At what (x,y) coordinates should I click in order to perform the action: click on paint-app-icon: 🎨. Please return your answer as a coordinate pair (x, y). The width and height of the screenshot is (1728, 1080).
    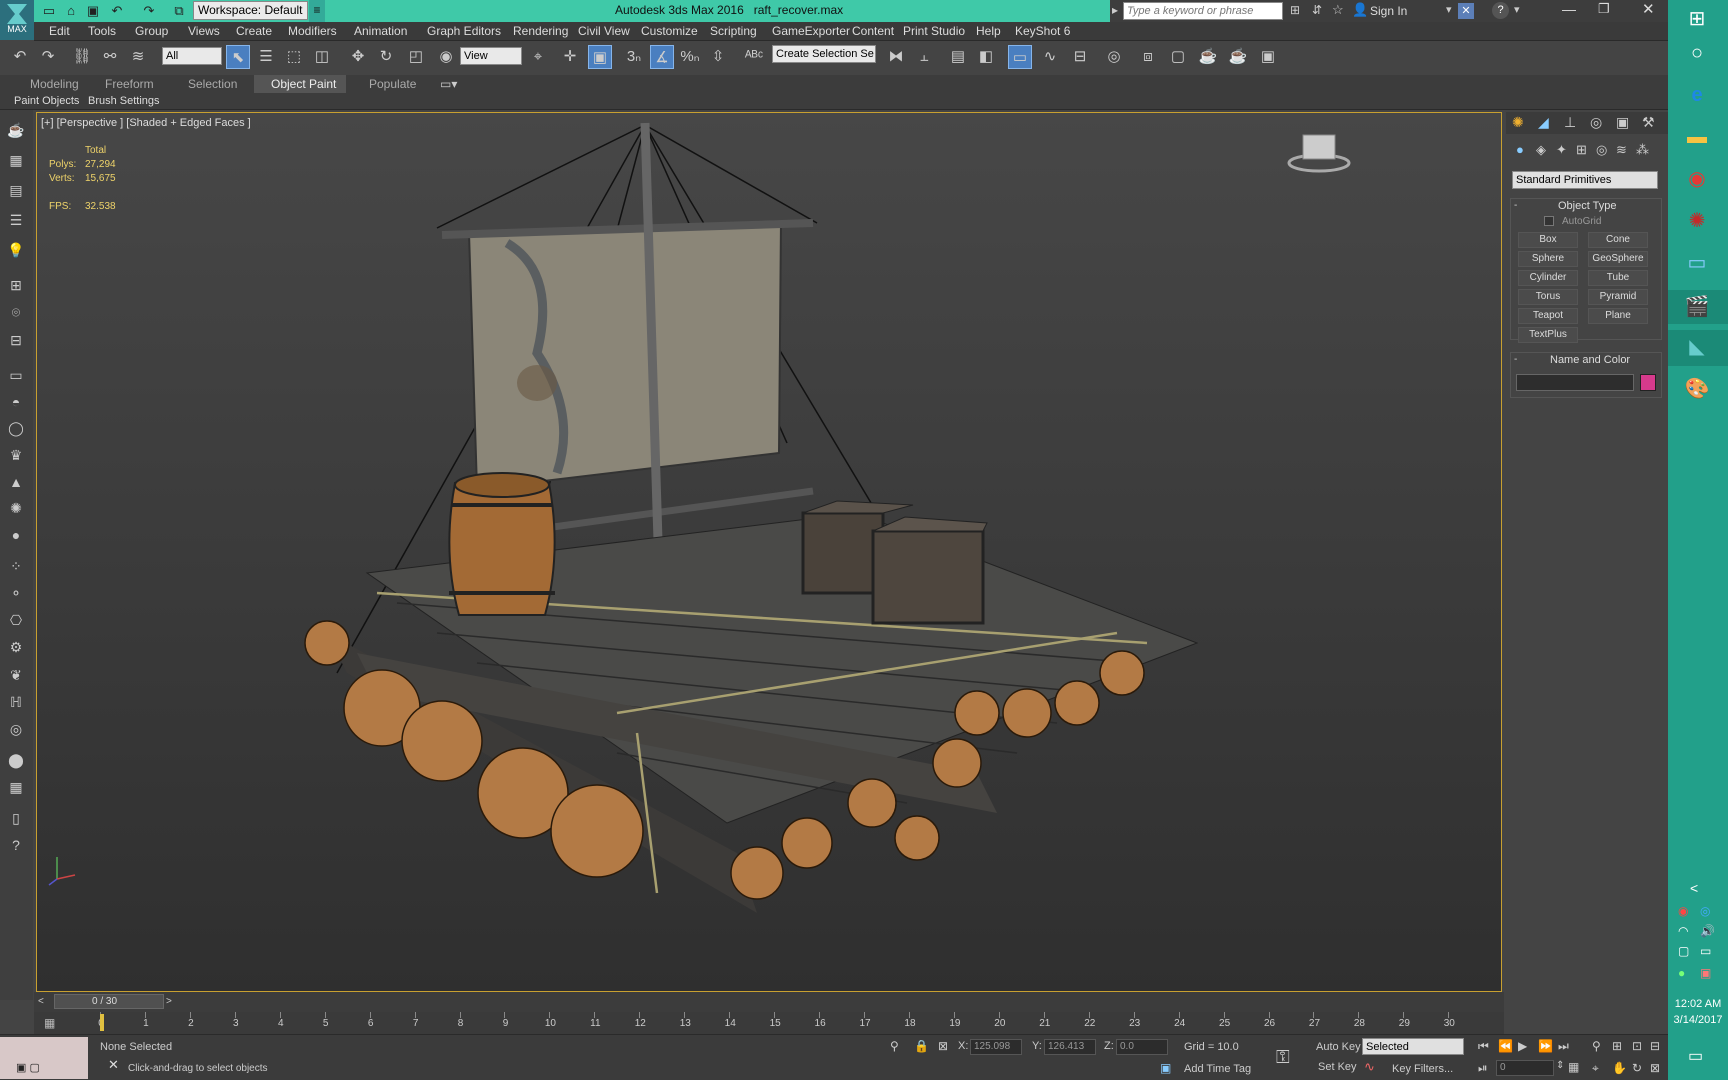
    Looking at the image, I should click on (1697, 389).